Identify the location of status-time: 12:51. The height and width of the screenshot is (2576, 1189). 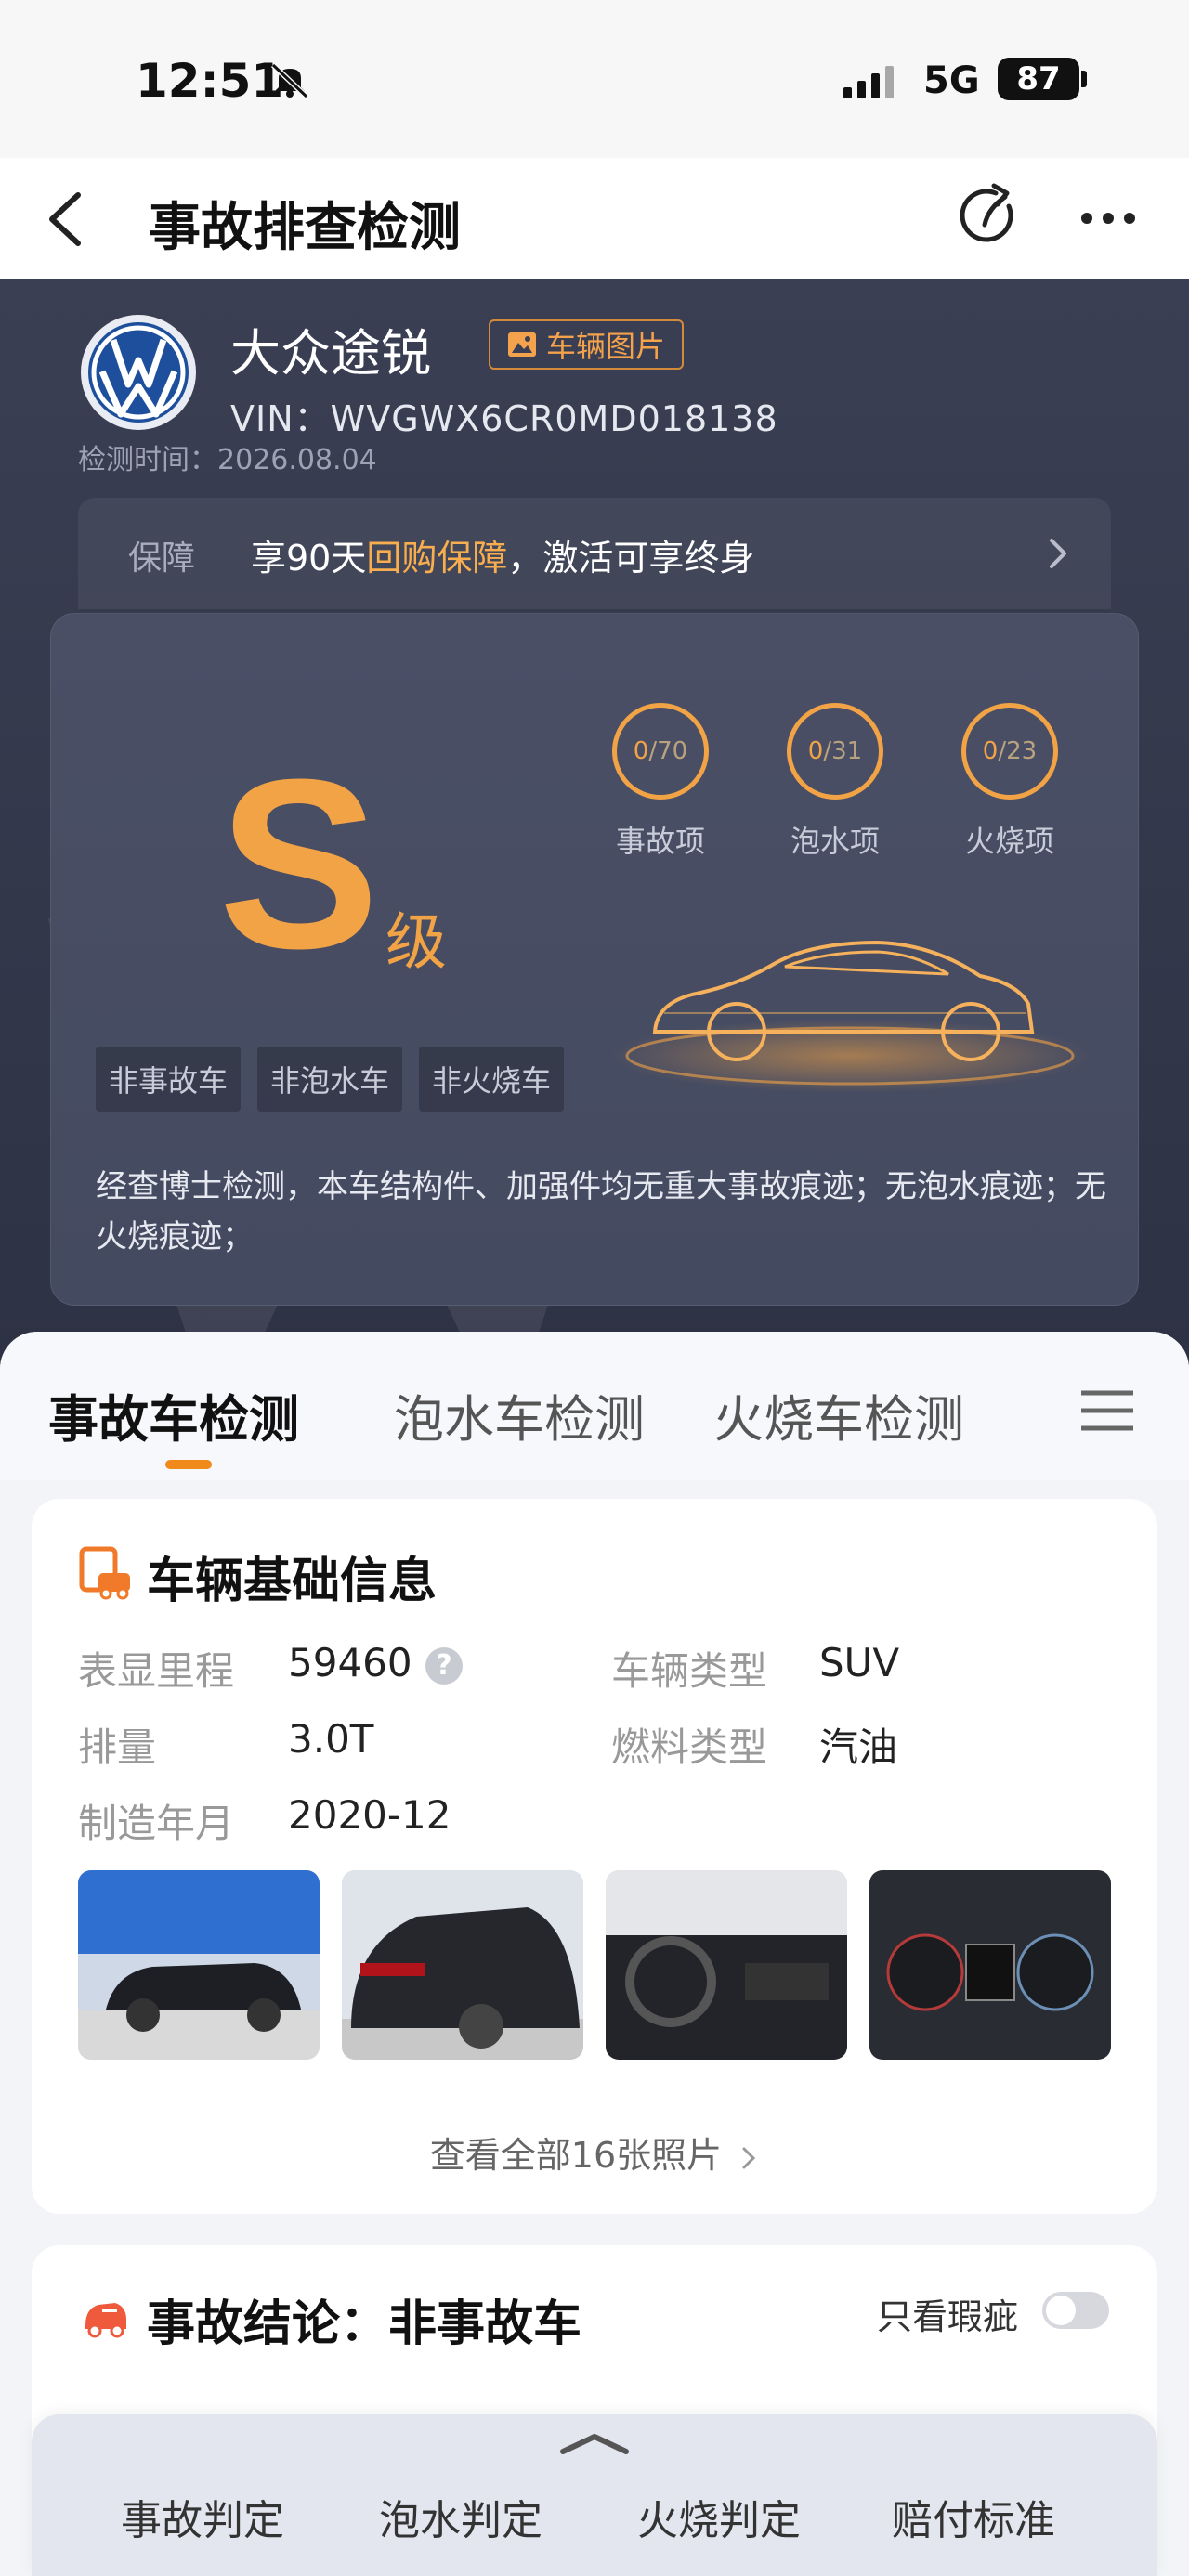
(210, 81).